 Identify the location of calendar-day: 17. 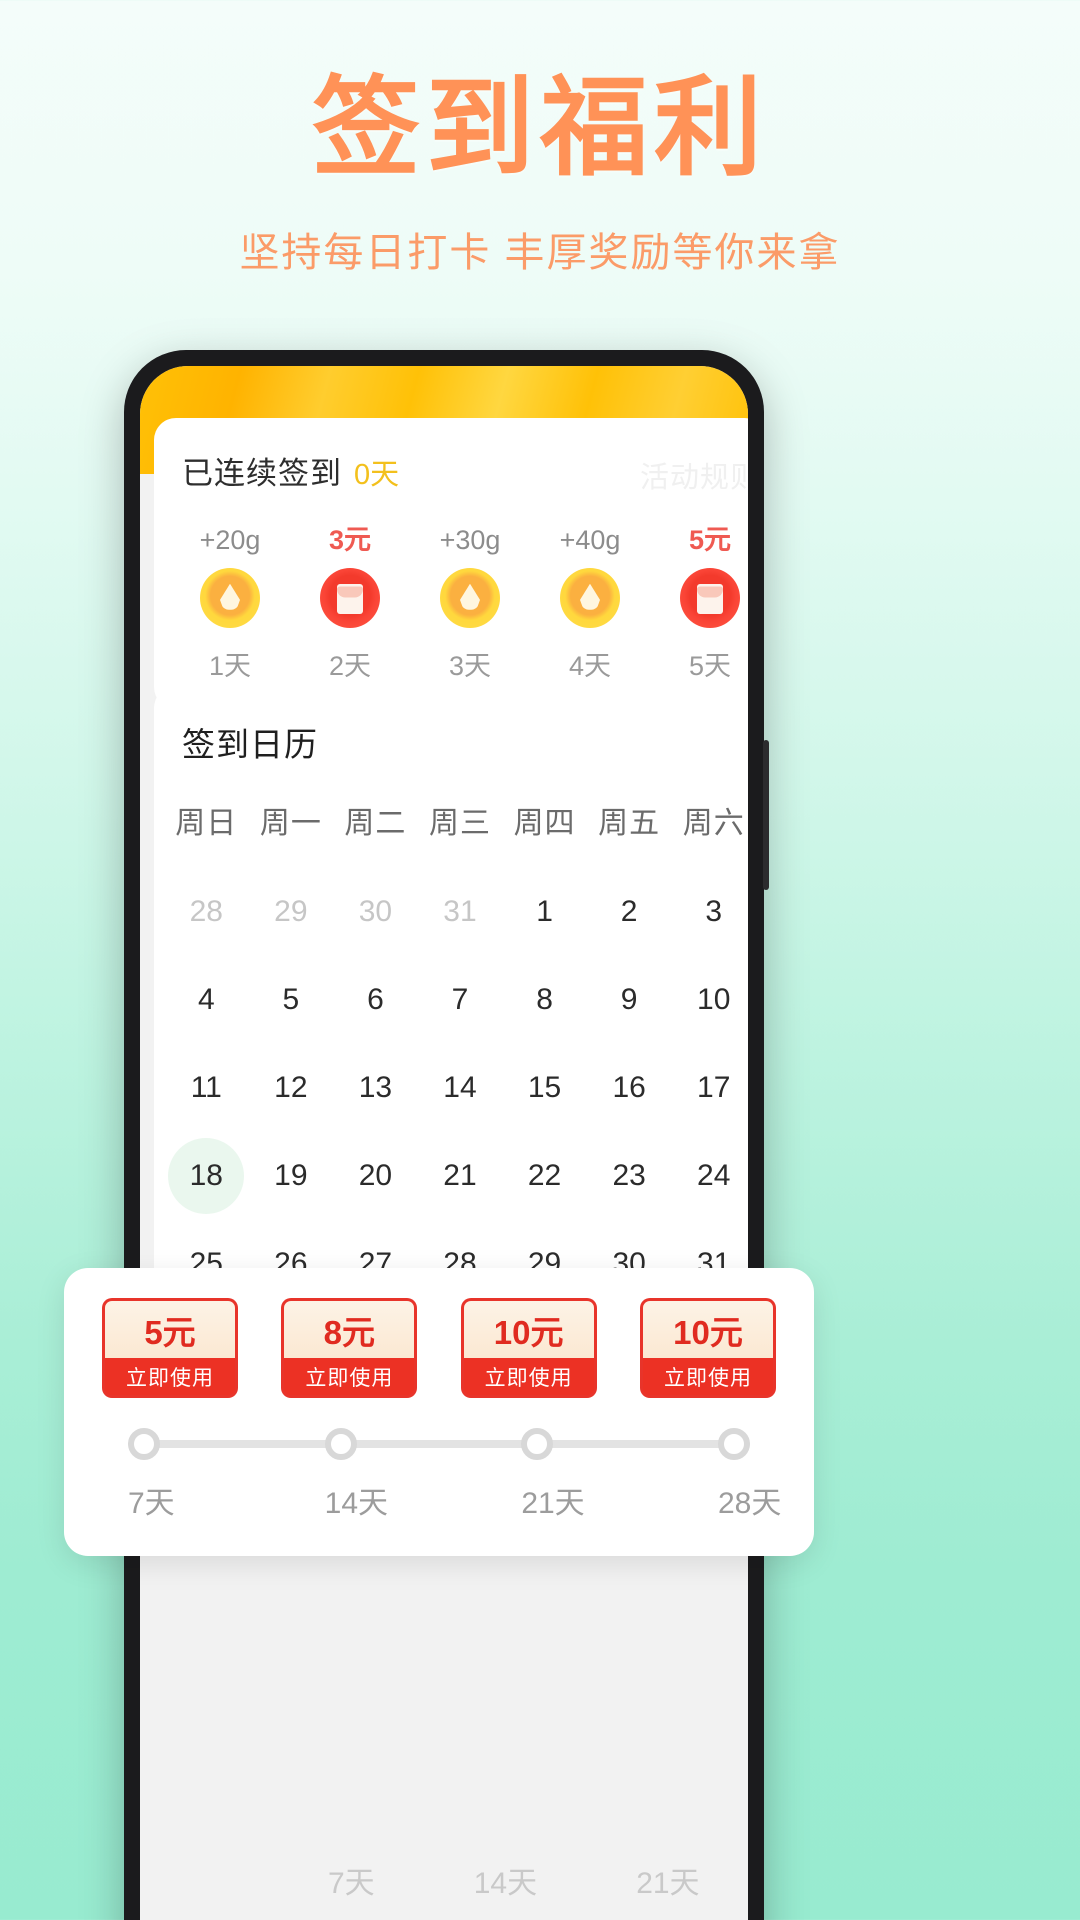
(709, 1088).